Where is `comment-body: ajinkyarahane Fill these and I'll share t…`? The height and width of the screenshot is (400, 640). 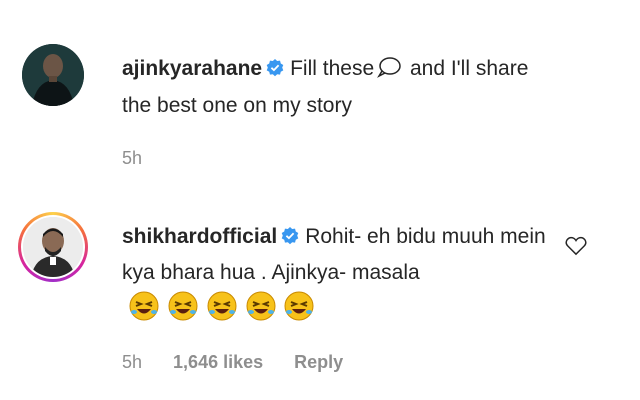 comment-body: ajinkyarahane Fill these and I'll share t… is located at coordinates (337, 87).